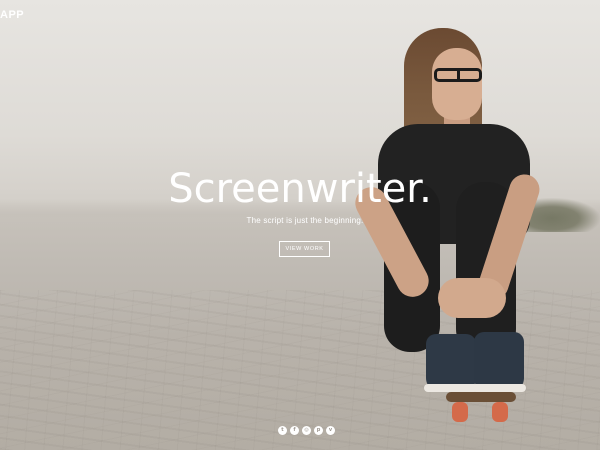 The height and width of the screenshot is (450, 600). What do you see at coordinates (472, 298) in the screenshot?
I see `subject-hands` at bounding box center [472, 298].